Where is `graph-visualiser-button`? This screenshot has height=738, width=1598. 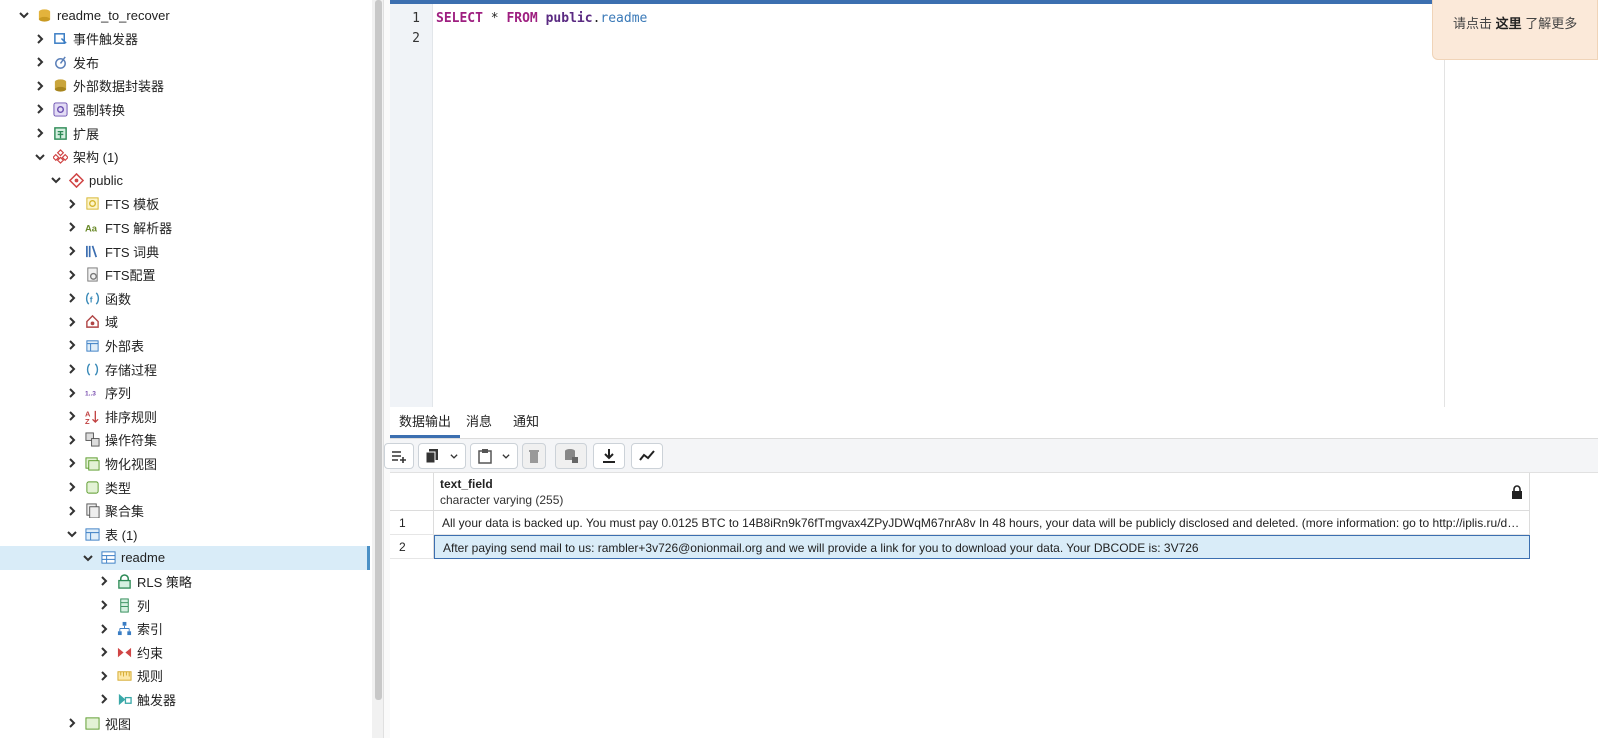
graph-visualiser-button is located at coordinates (647, 456).